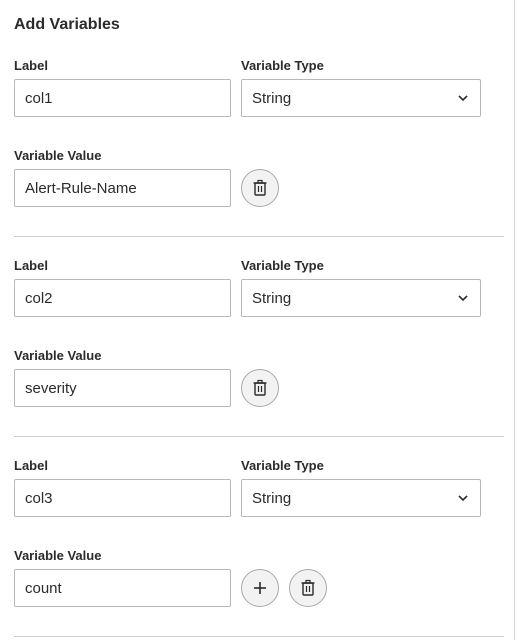 The width and height of the screenshot is (517, 640). I want to click on plus-icon, so click(260, 588).